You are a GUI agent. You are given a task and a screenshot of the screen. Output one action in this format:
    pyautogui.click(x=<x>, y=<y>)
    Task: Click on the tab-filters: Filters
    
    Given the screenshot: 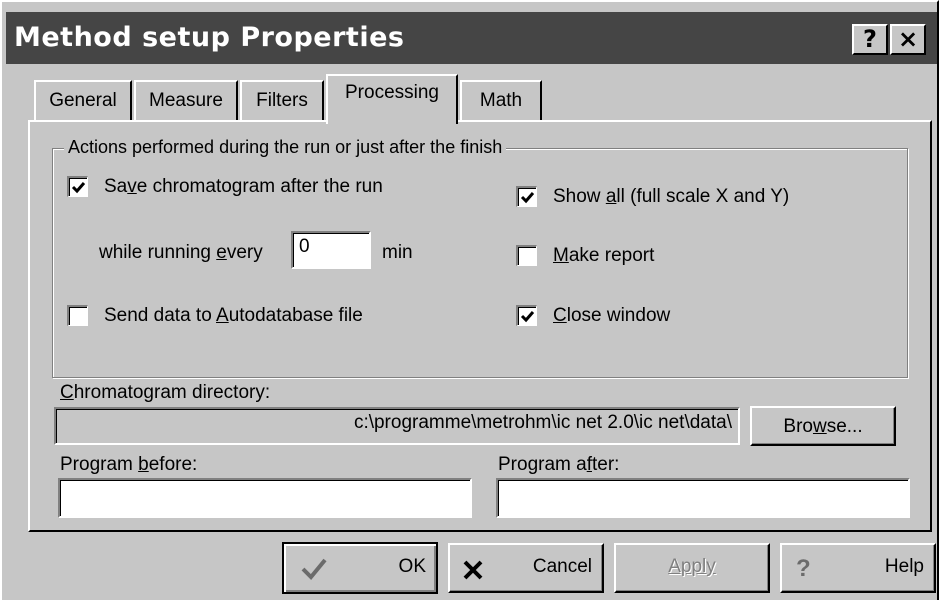 What is the action you would take?
    pyautogui.click(x=282, y=101)
    